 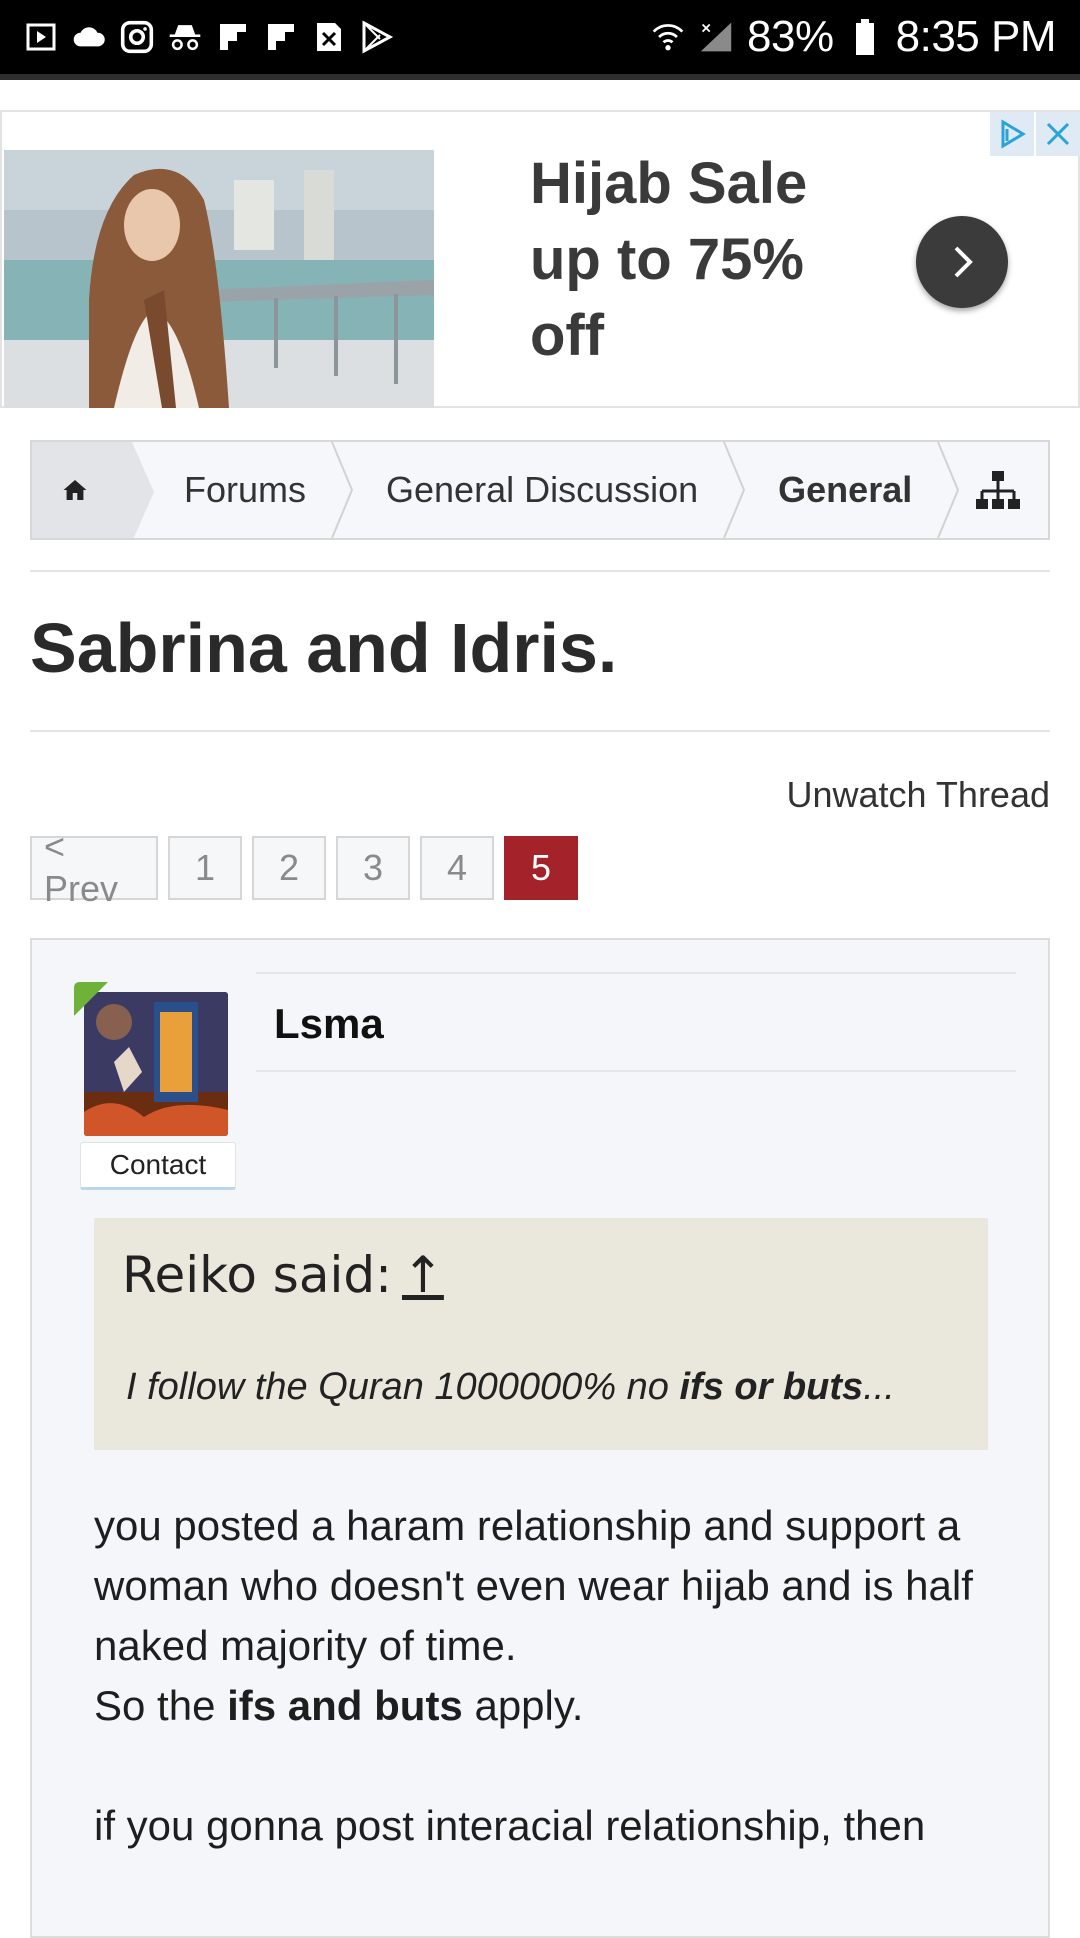 What do you see at coordinates (423, 1275) in the screenshot?
I see `jump-to-quote-link: ↑` at bounding box center [423, 1275].